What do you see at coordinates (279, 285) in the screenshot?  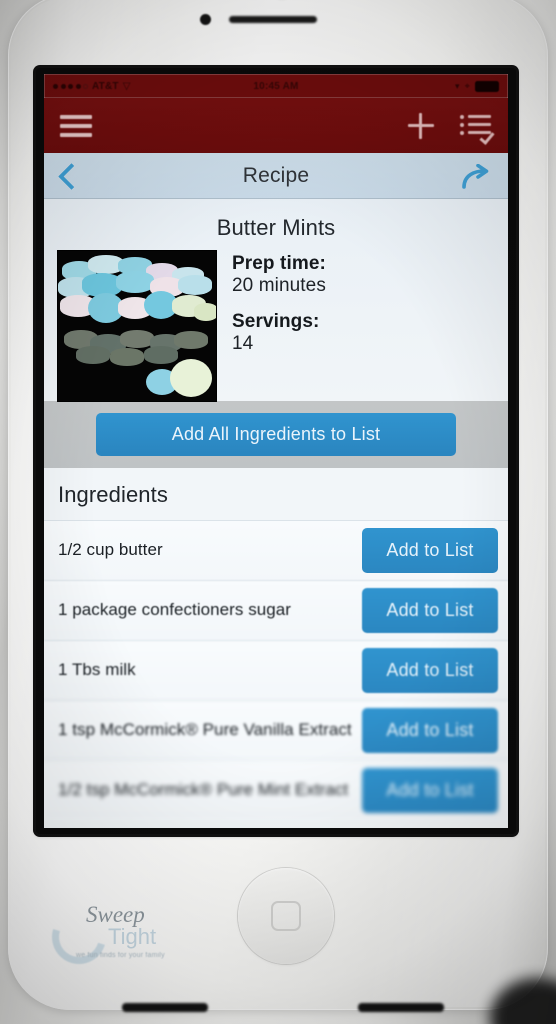 I see `prep-time-value: 20 minutes` at bounding box center [279, 285].